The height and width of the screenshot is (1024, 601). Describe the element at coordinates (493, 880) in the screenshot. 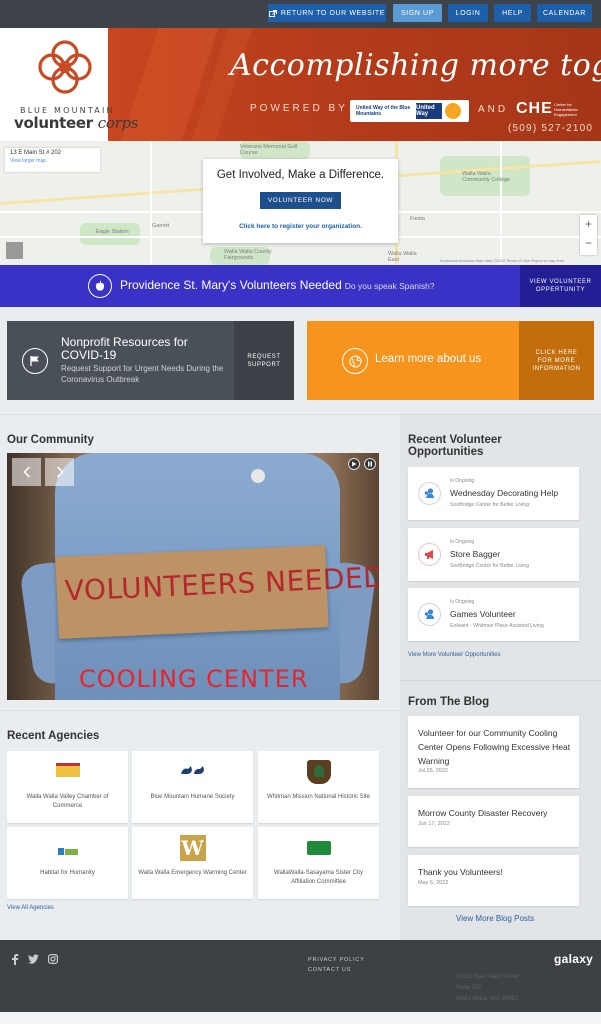

I see `blog-post-card: Thank you Volunteers! May 6, 2022` at that location.